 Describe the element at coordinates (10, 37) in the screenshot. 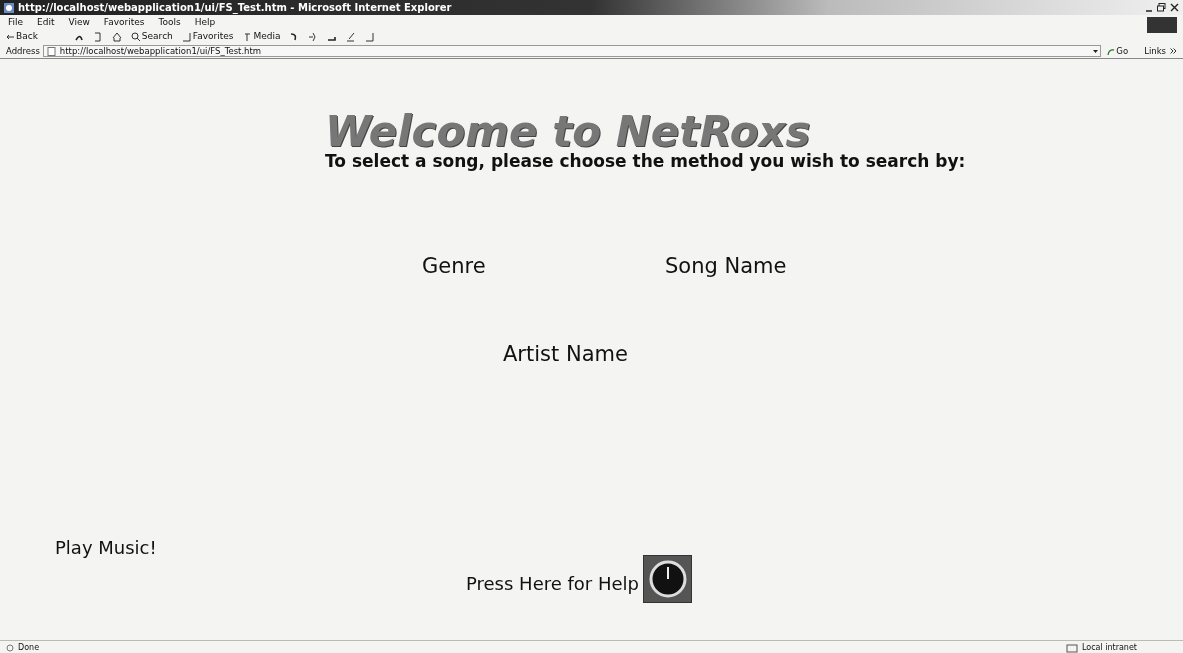

I see `back-arrow-icon` at that location.